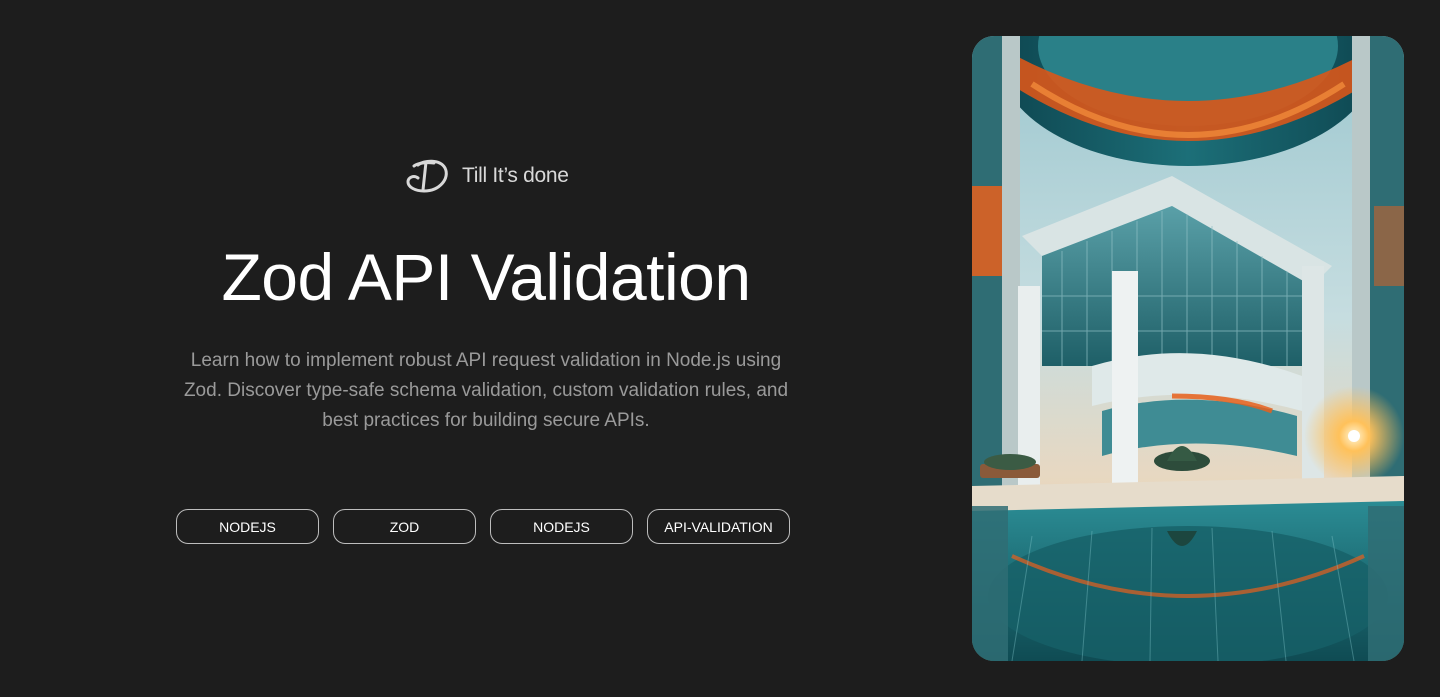  What do you see at coordinates (404, 526) in the screenshot?
I see `tag-zod: ZOD` at bounding box center [404, 526].